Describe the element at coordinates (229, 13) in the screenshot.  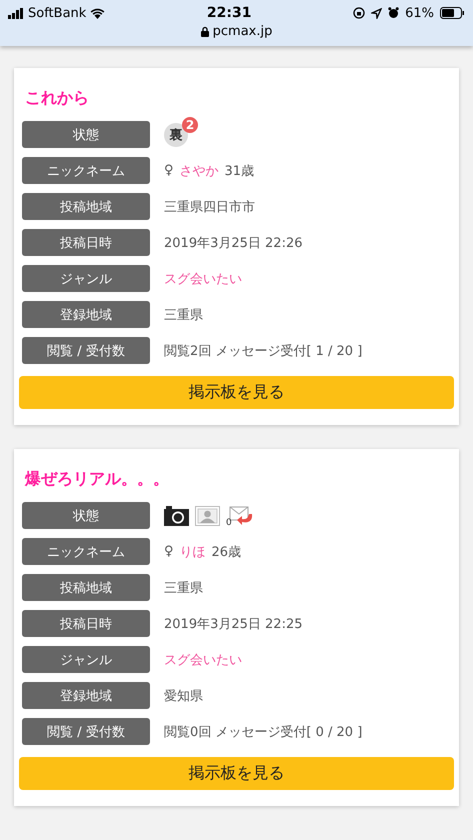
I see `clock-time: 22:31` at that location.